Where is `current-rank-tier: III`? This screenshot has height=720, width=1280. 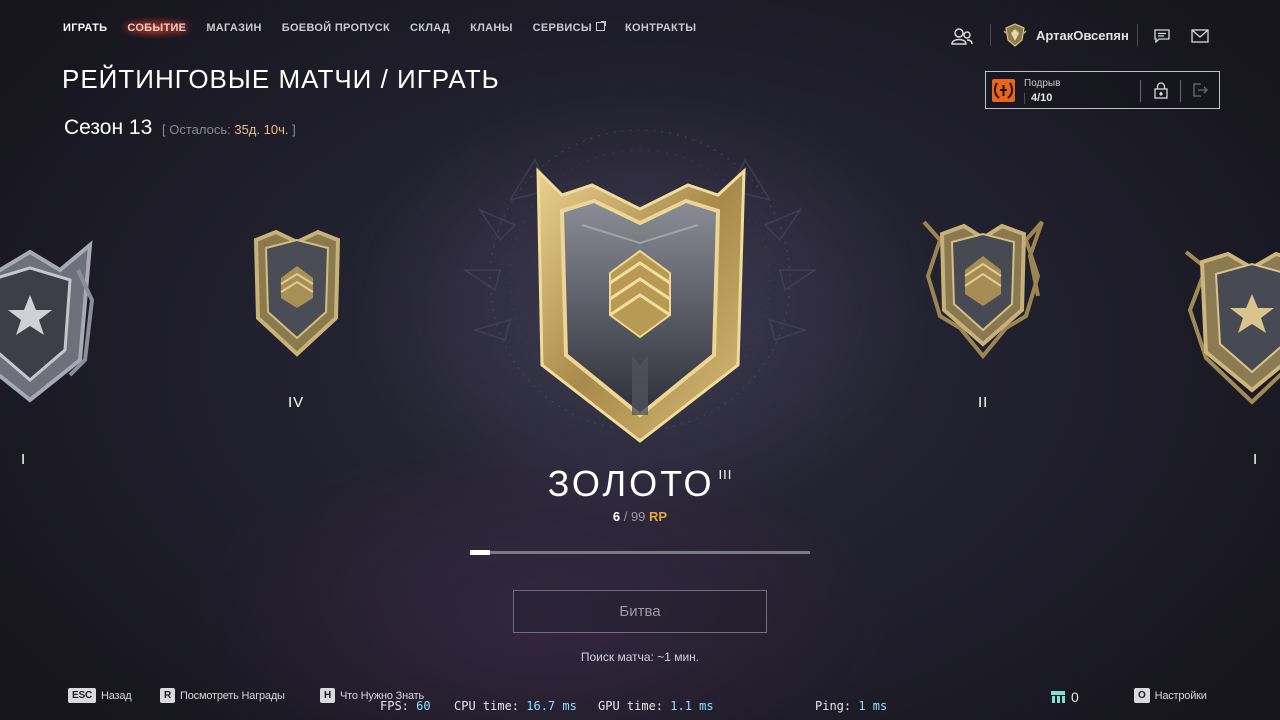
current-rank-tier: III is located at coordinates (725, 474).